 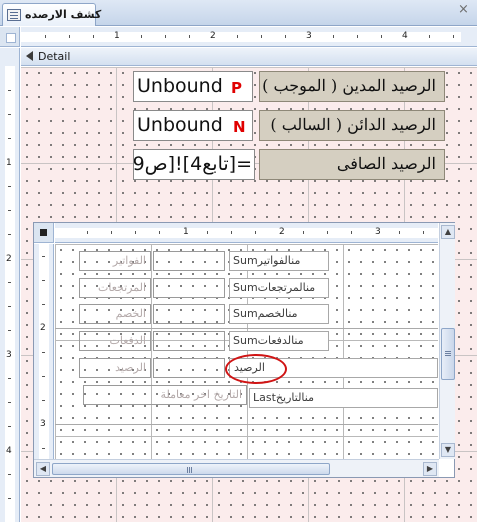 I want to click on vertical-ruler: 1 2 3 4, so click(x=10, y=285).